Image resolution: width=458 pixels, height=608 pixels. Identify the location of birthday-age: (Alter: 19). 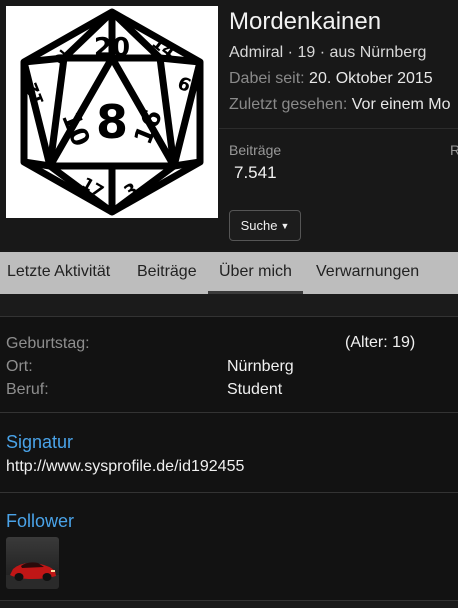
(380, 342).